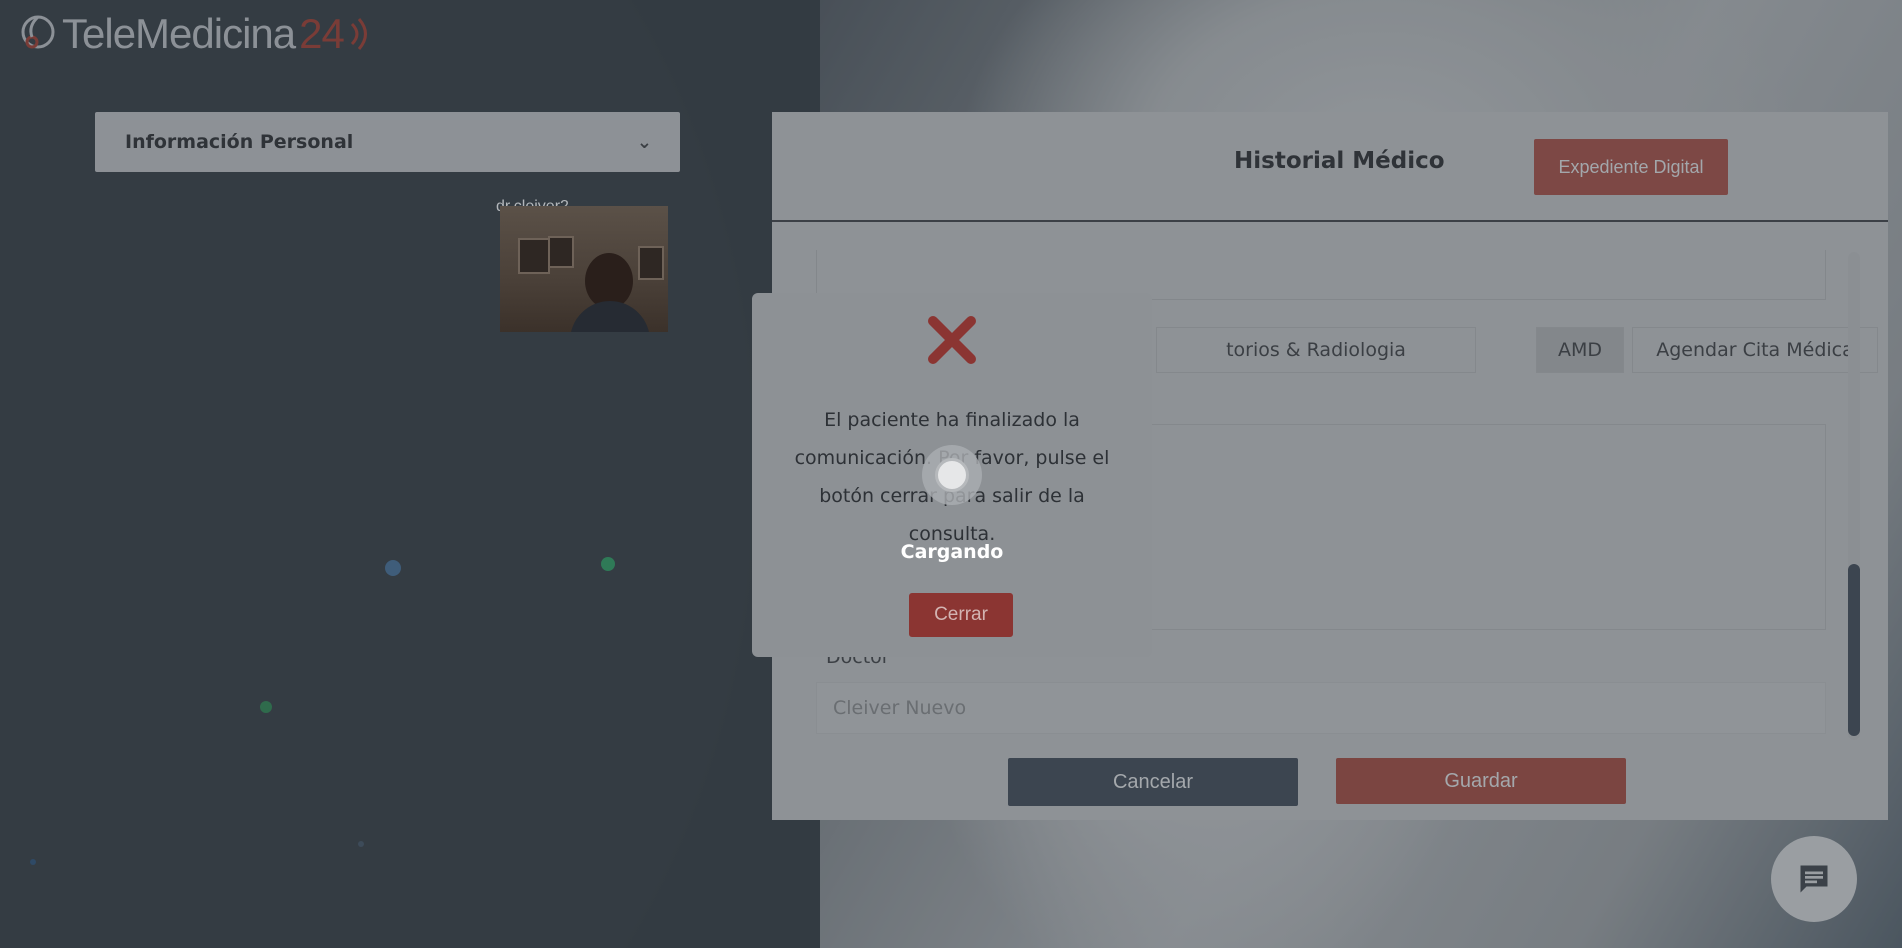  Describe the element at coordinates (952, 552) in the screenshot. I see `loading-text: Cargando` at that location.